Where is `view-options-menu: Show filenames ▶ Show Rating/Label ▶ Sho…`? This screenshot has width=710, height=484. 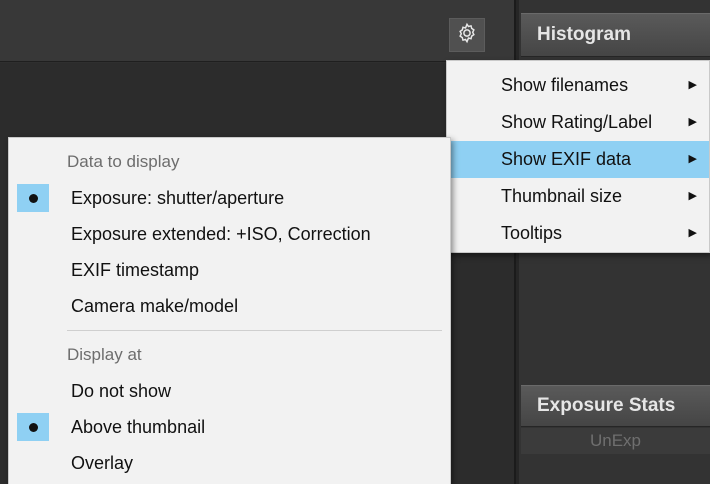 view-options-menu: Show filenames ▶ Show Rating/Label ▶ Sho… is located at coordinates (578, 156).